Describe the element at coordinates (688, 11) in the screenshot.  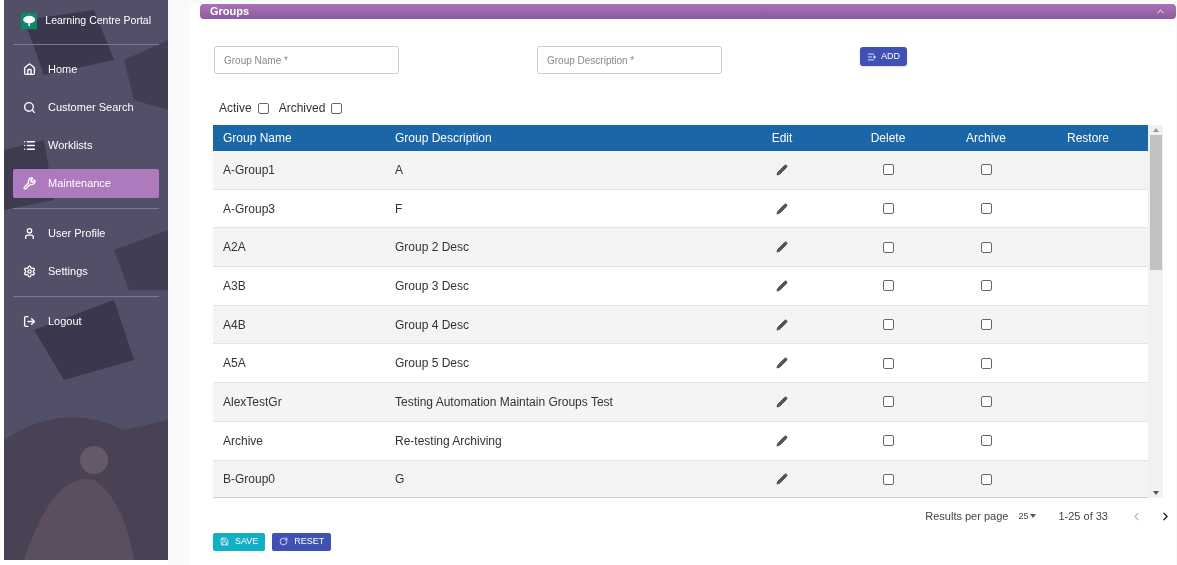
I see `panel-header: Groups` at that location.